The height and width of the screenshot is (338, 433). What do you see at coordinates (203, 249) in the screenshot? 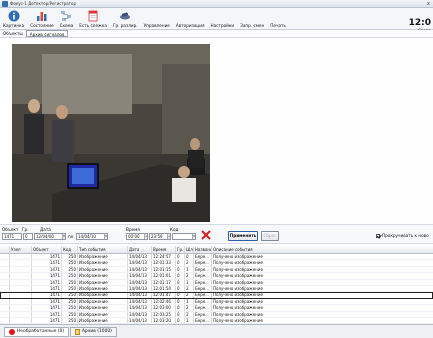
I see `column-header: Названи` at bounding box center [203, 249].